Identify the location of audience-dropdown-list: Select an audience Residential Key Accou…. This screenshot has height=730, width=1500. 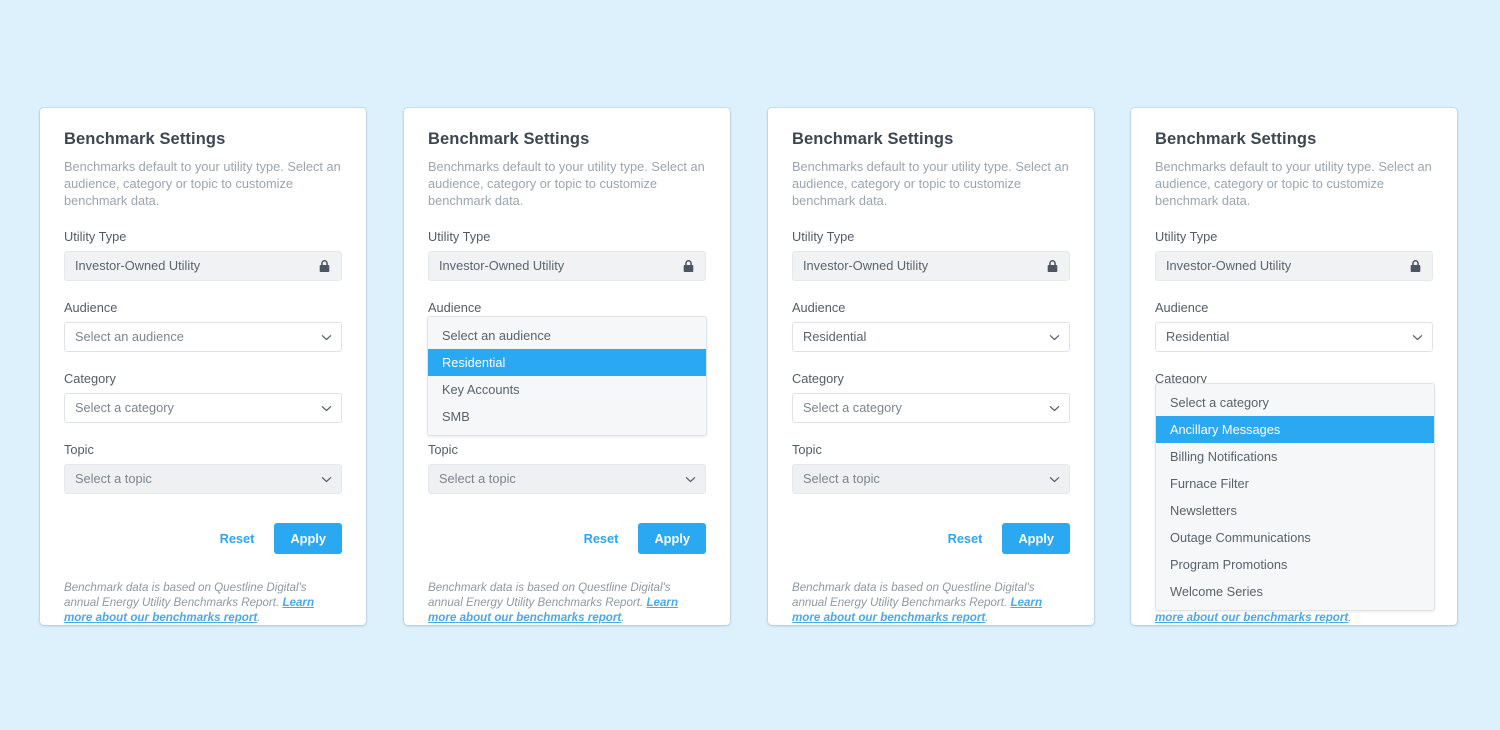
(567, 376).